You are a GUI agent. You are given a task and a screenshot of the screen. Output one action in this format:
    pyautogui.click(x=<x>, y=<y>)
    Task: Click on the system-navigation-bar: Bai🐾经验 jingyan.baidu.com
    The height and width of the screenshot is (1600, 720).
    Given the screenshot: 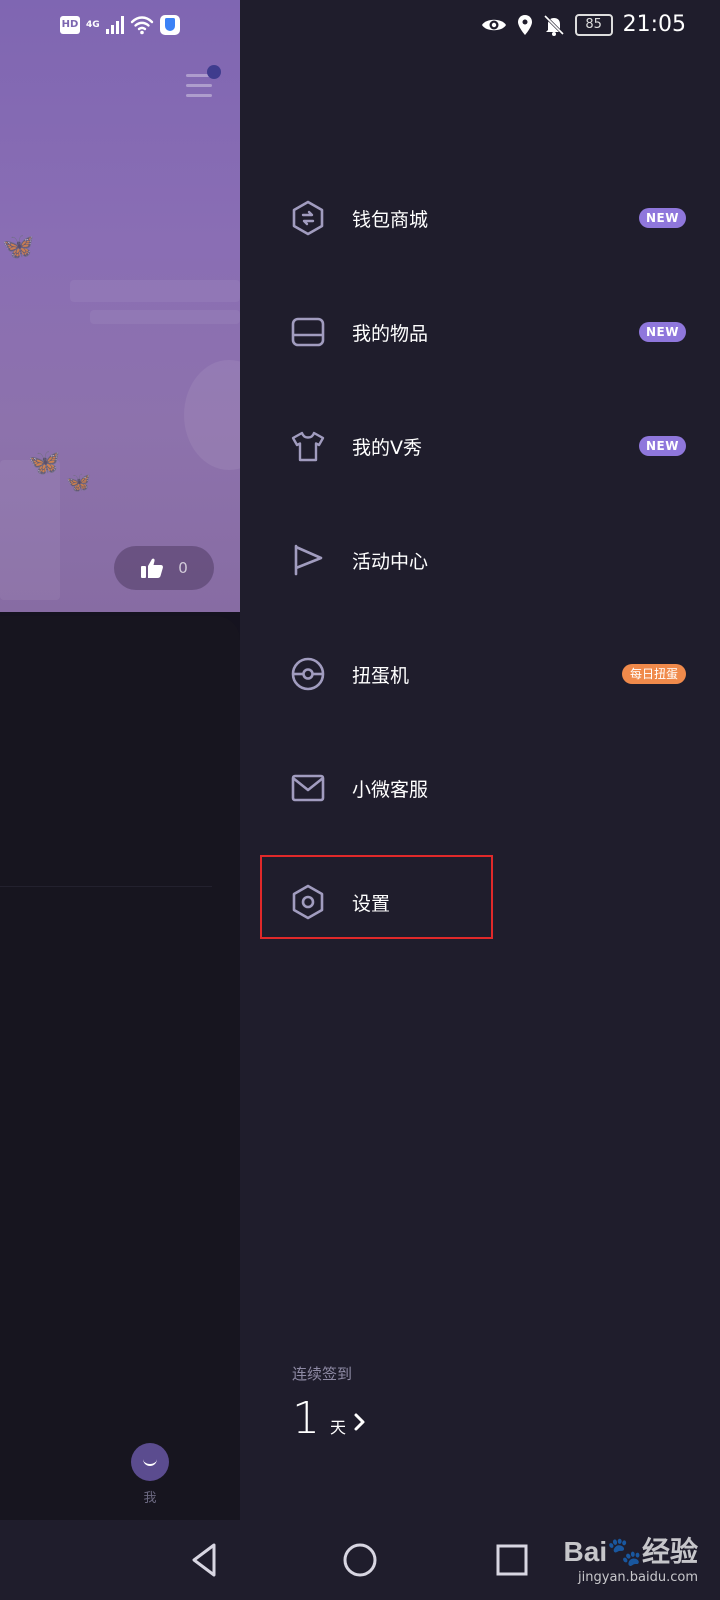 What is the action you would take?
    pyautogui.click(x=360, y=1560)
    